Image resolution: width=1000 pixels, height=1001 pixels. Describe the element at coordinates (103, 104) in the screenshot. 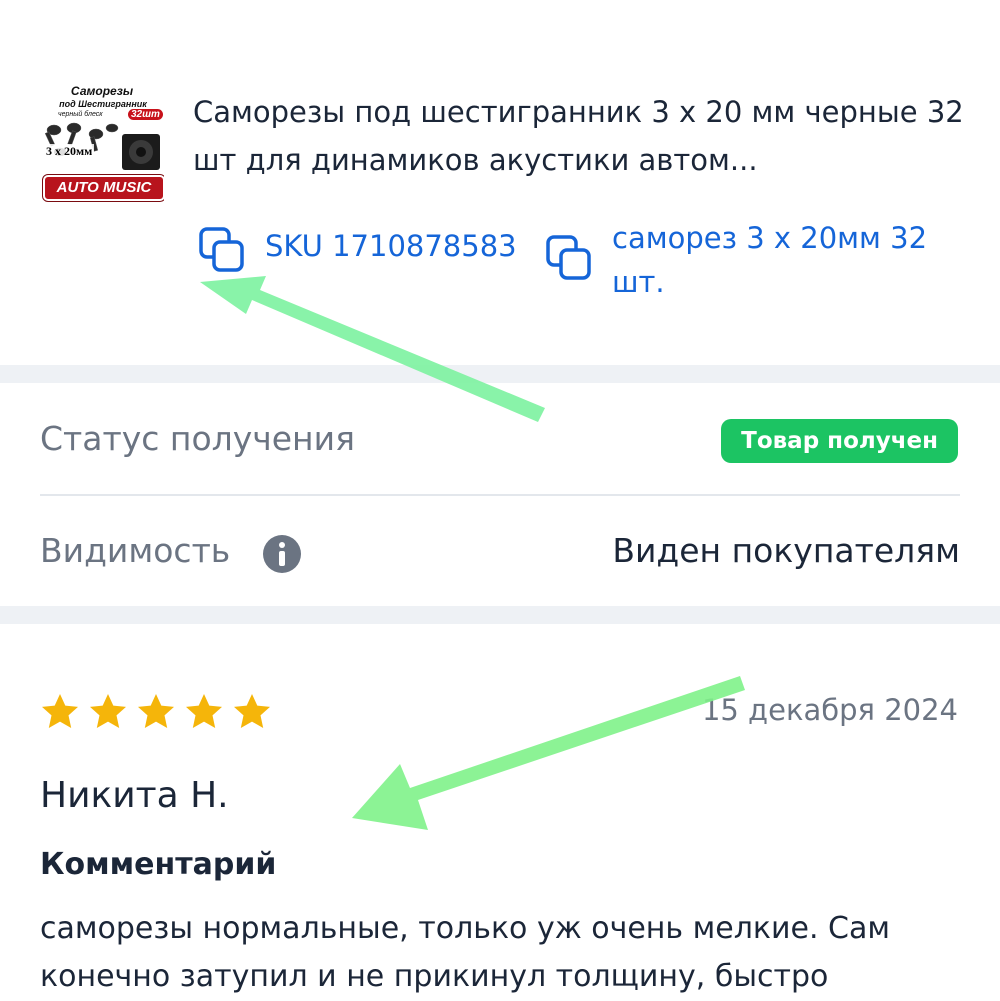

I see `thumb-subtitle: под Шестигранник` at that location.